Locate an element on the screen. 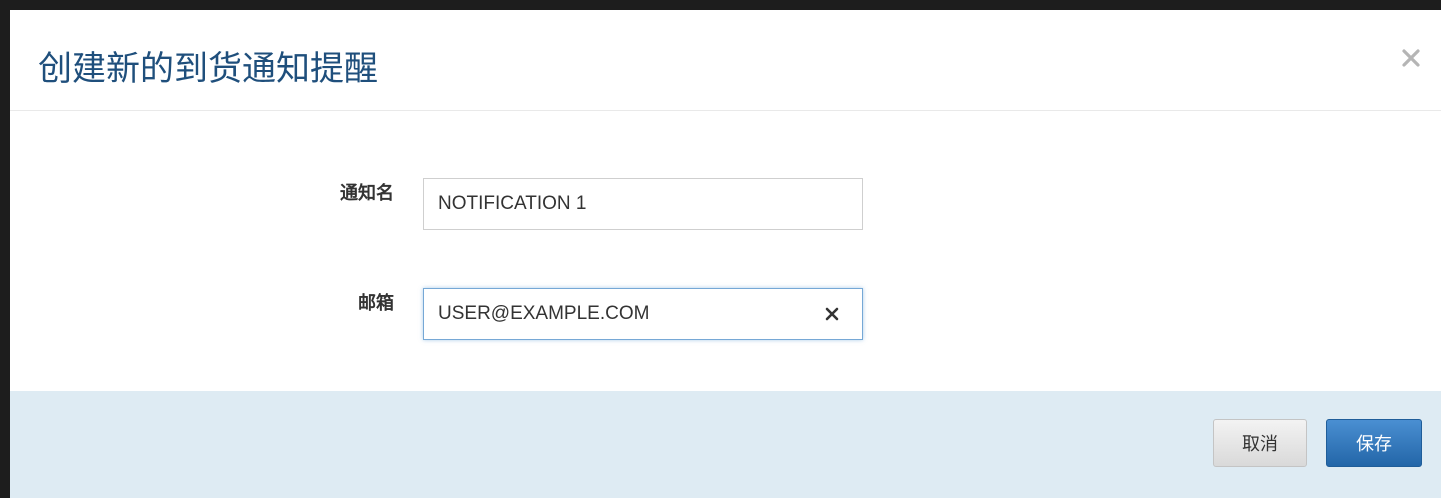  close-icon is located at coordinates (1411, 58).